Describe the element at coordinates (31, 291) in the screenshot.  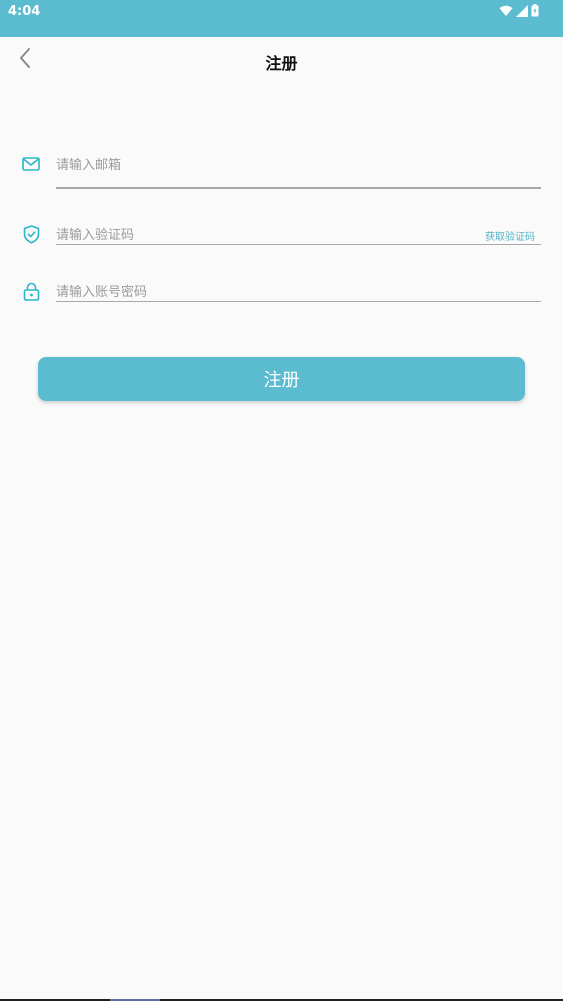
I see `lock-icon` at that location.